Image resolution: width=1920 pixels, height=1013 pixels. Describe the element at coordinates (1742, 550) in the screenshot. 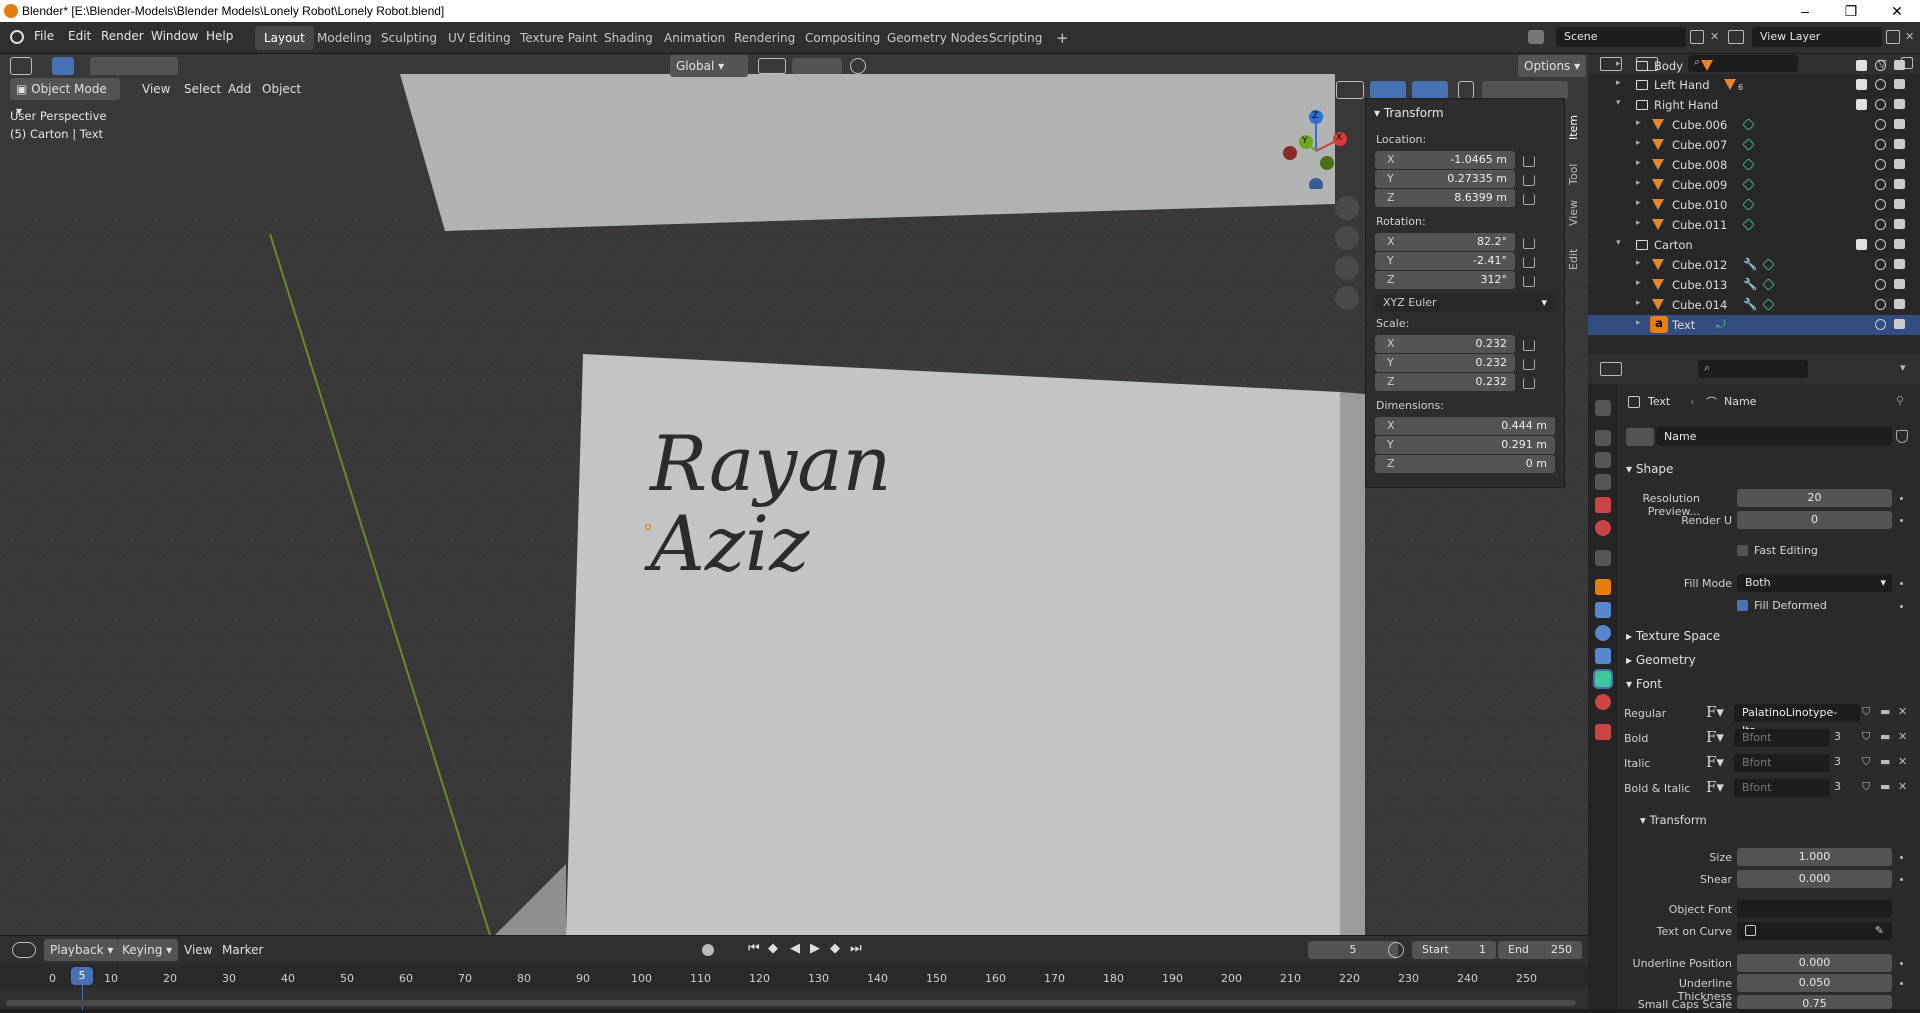

I see `fast-editing-checkbox` at that location.